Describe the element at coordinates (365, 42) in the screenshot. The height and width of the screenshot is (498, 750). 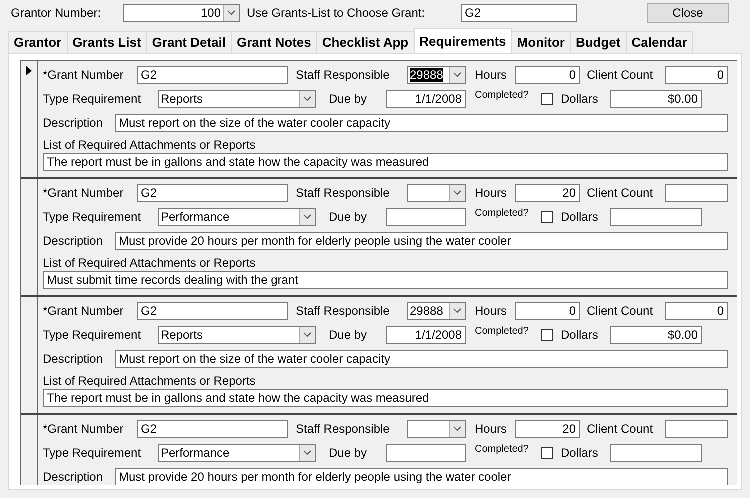
I see `tab: Checklist App` at that location.